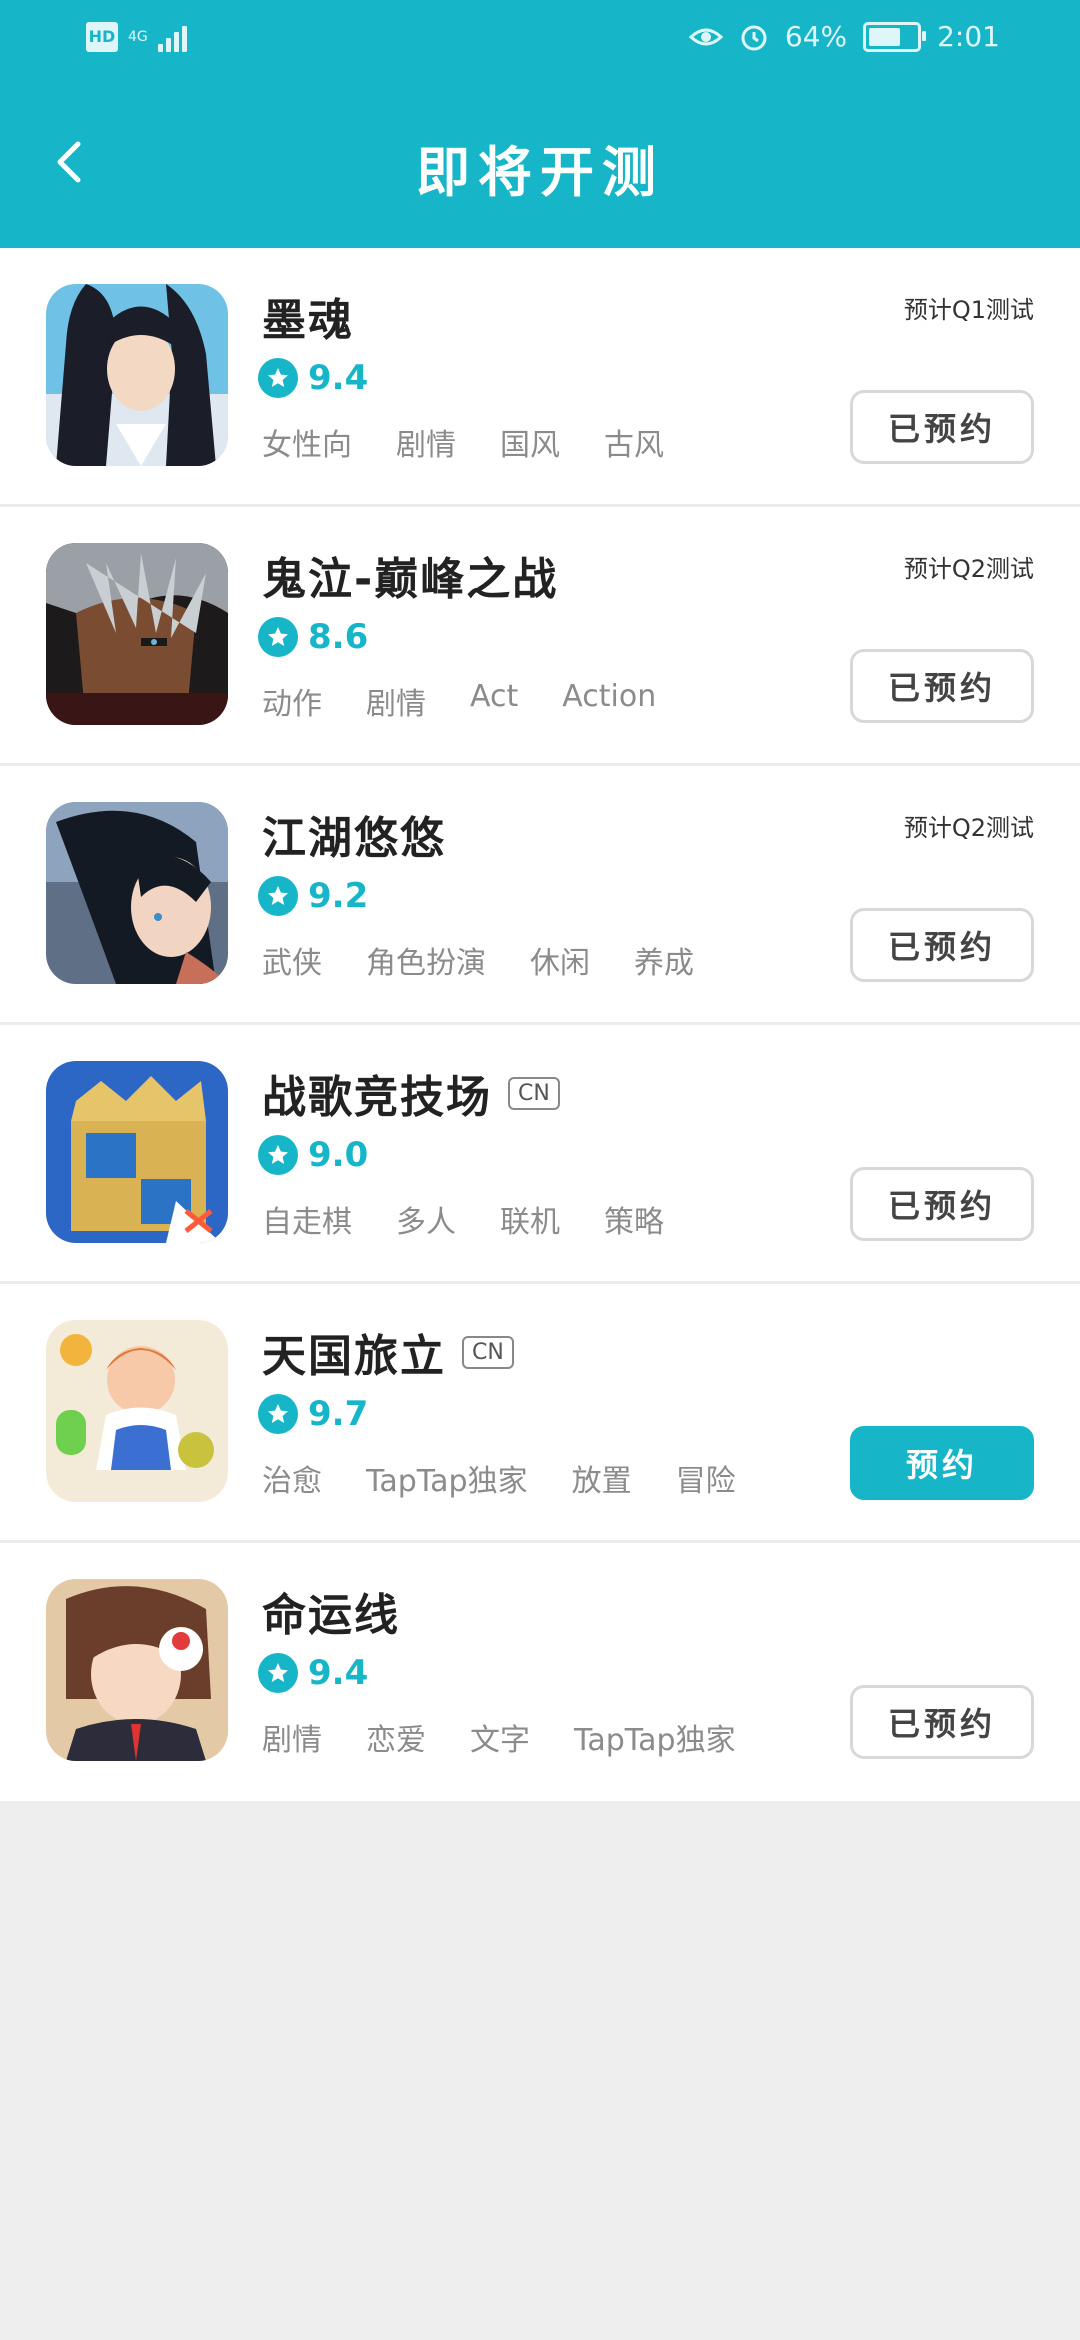 This screenshot has width=1080, height=2340. Describe the element at coordinates (968, 310) in the screenshot. I see `test-schedule: 预计Q1测试` at that location.